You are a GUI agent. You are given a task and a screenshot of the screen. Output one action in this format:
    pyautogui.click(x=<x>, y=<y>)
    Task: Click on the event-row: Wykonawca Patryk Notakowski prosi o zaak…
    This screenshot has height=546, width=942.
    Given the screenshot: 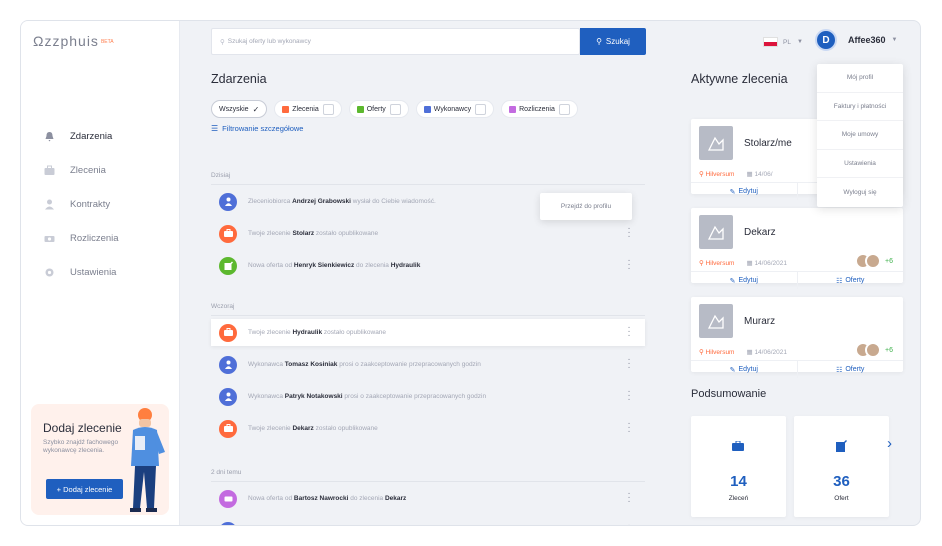 What is the action you would take?
    pyautogui.click(x=428, y=396)
    